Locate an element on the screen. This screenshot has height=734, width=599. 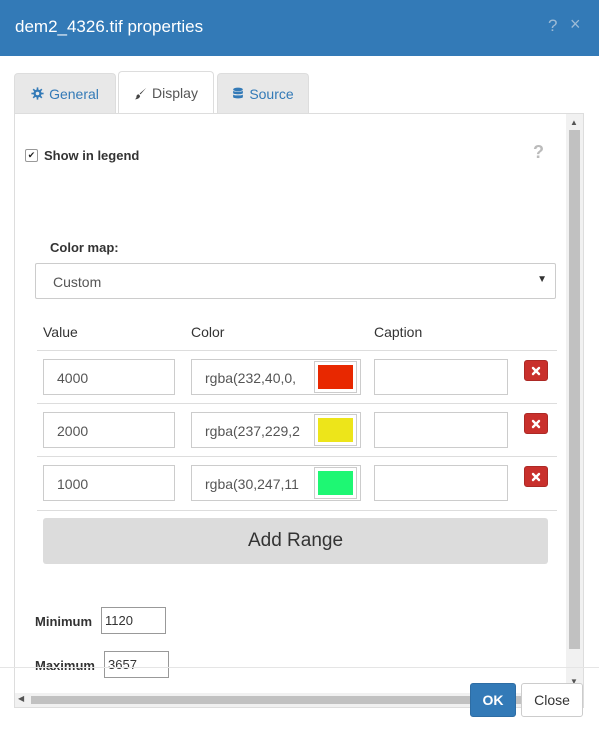
value-column-header: Value is located at coordinates (60, 332).